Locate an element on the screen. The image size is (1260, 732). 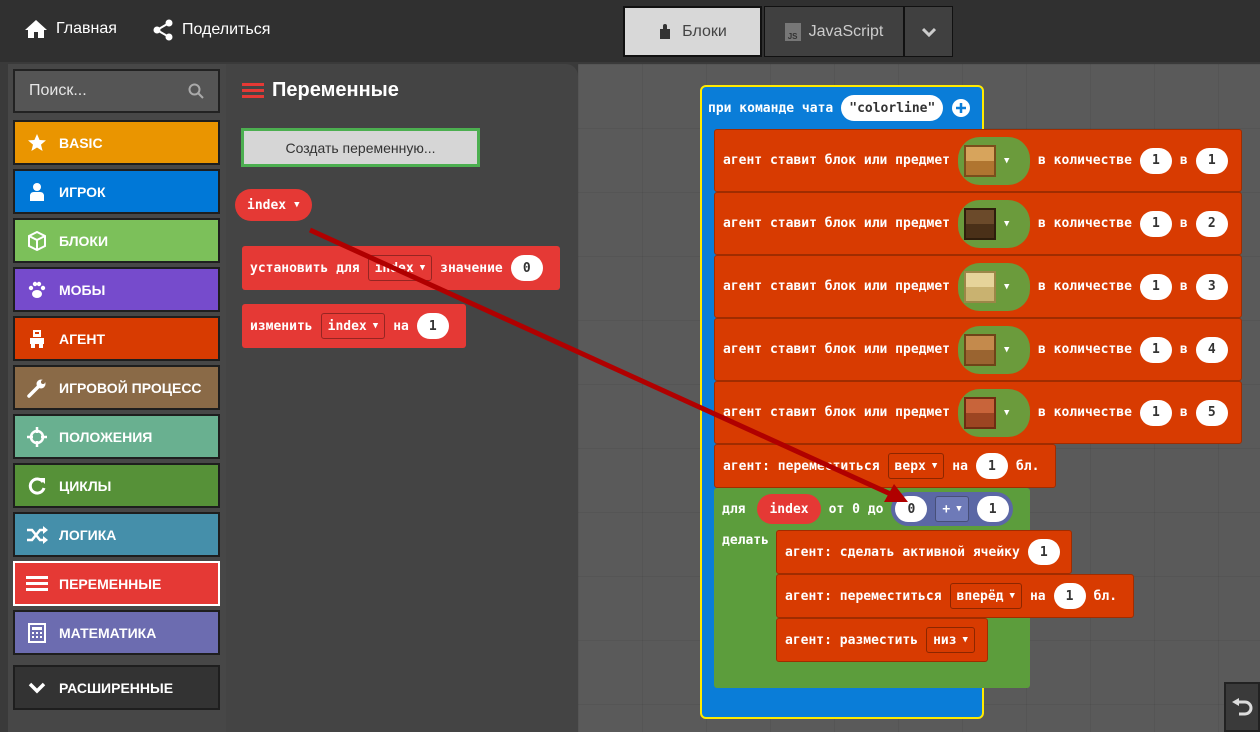
planks-icon is located at coordinates (979, 160).